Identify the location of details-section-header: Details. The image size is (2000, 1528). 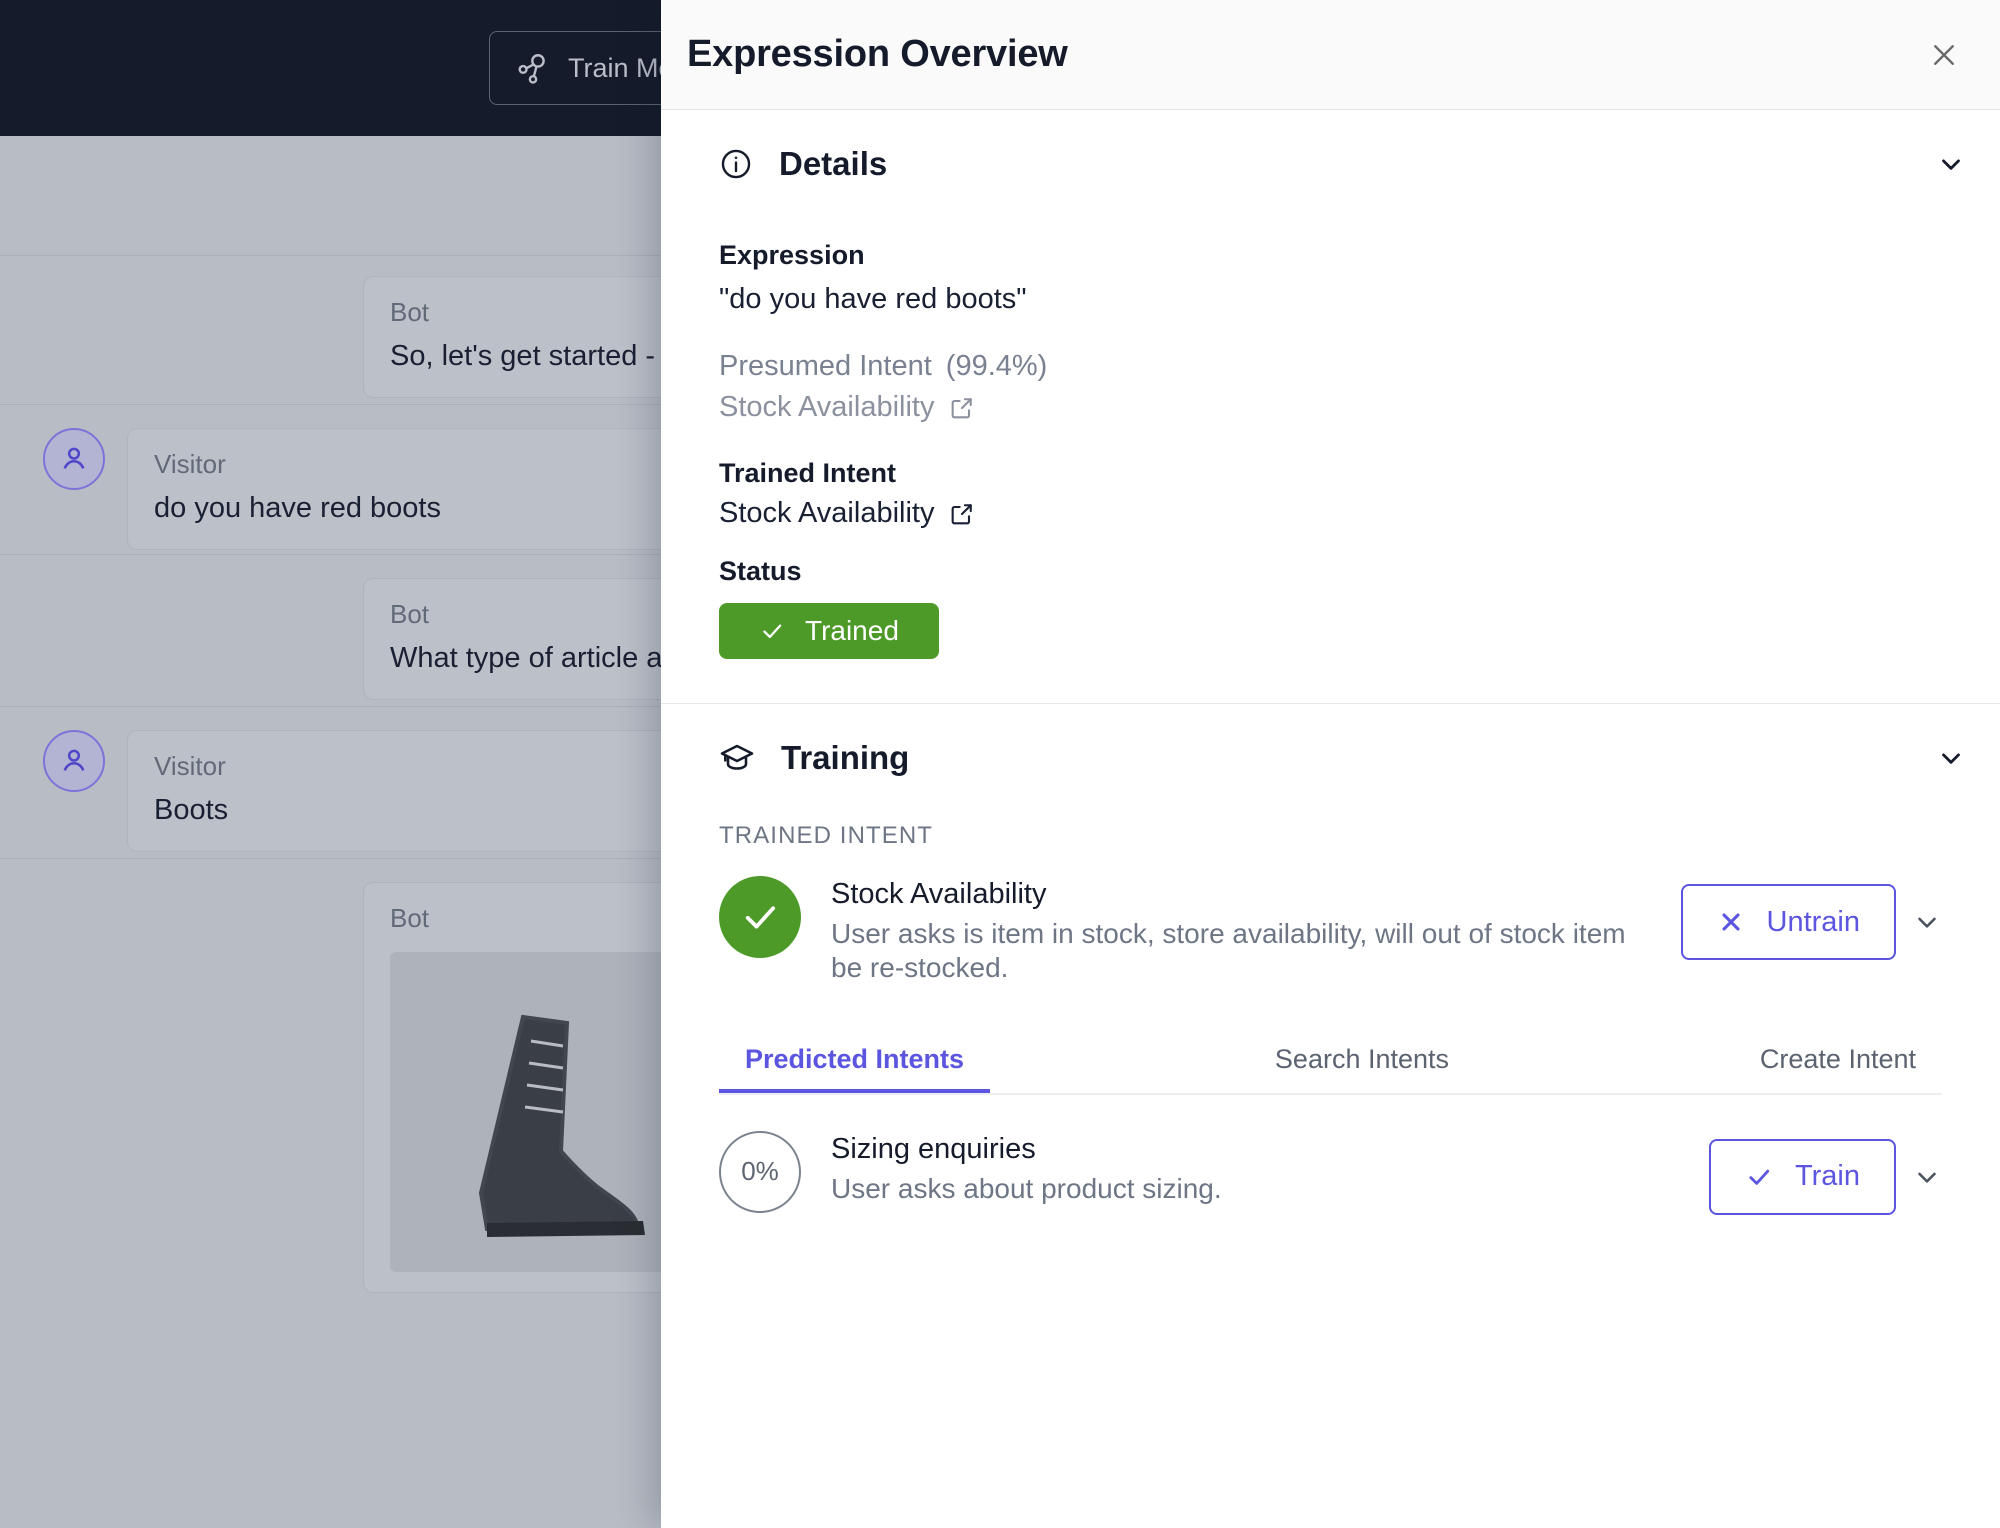
(1330, 164).